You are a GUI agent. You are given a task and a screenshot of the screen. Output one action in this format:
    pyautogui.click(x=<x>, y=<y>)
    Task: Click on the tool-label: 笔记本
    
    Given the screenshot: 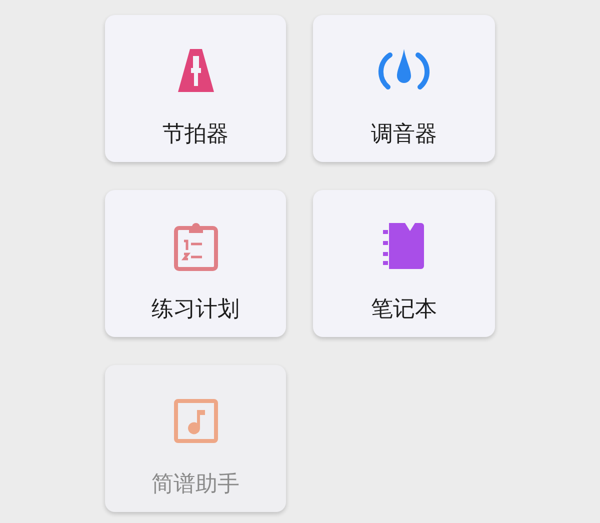 What is the action you would take?
    pyautogui.click(x=404, y=310)
    